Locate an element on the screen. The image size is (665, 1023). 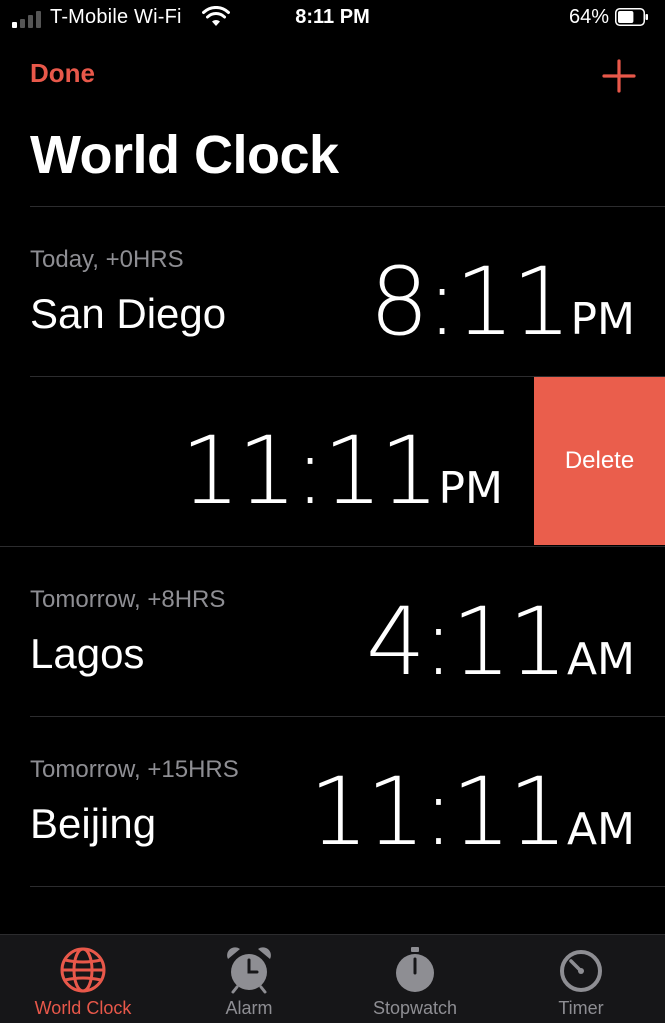
clock-city: Beijing is located at coordinates (93, 823).